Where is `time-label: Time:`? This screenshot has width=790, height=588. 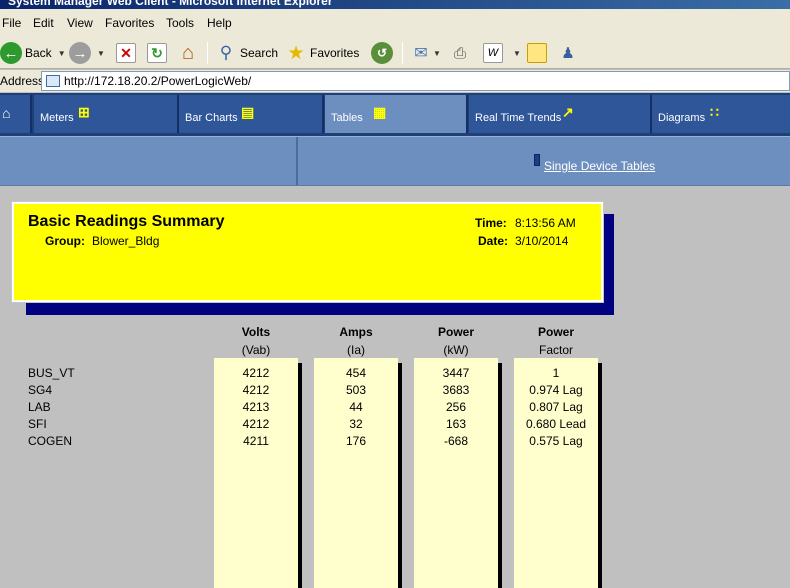
time-label: Time: is located at coordinates (491, 223).